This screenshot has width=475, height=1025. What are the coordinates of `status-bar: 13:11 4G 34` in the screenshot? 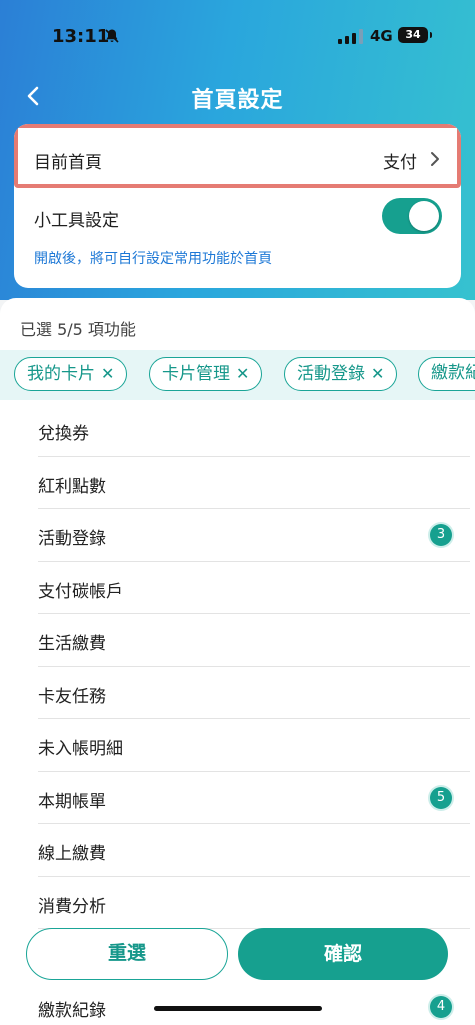 It's located at (237, 36).